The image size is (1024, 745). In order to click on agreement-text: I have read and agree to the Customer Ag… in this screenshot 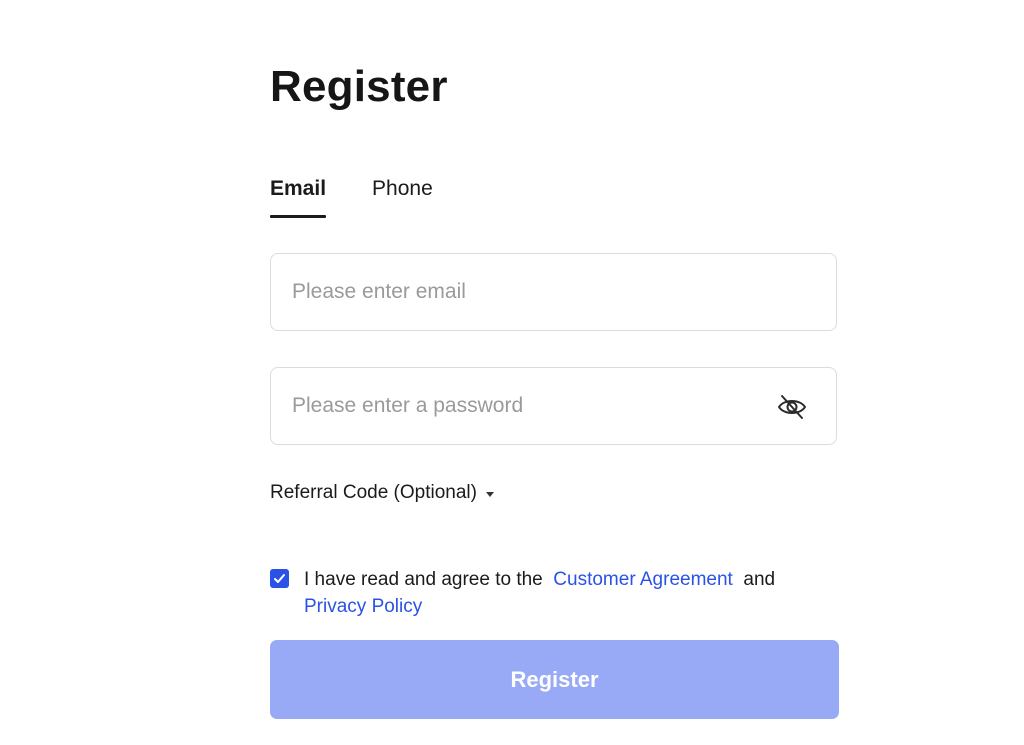, I will do `click(564, 593)`.